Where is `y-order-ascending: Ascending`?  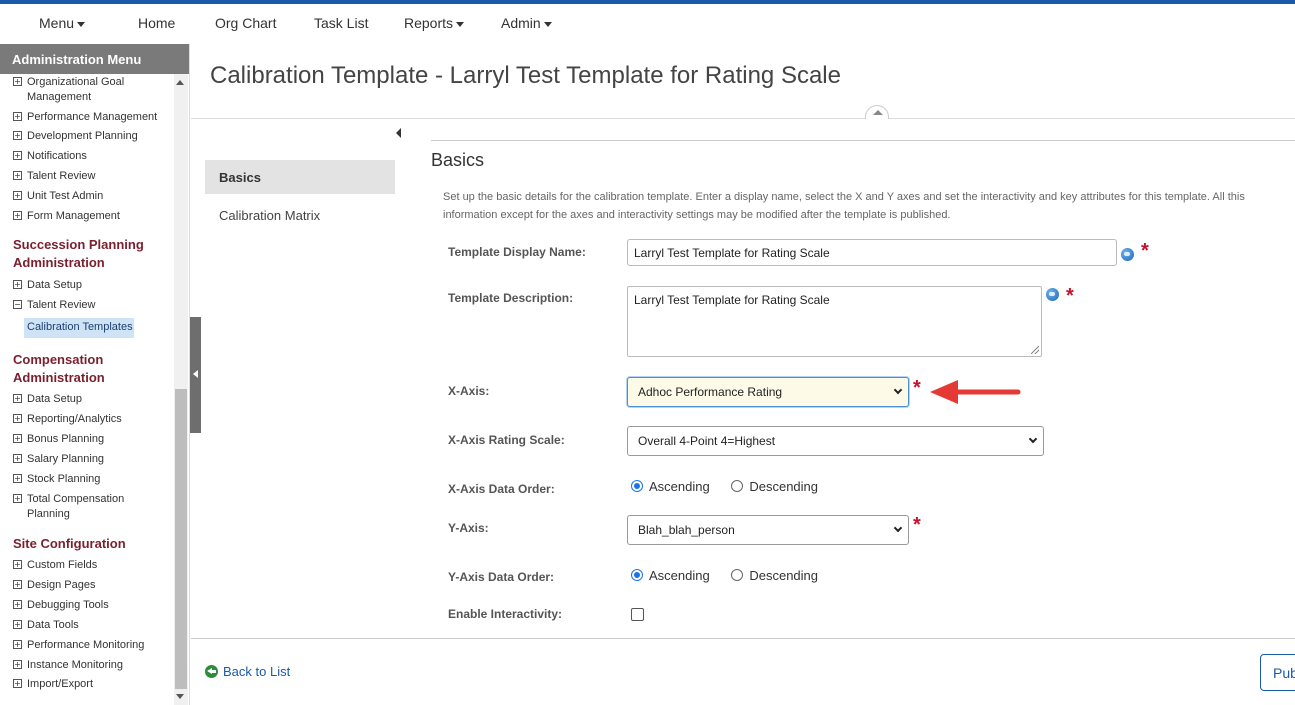 y-order-ascending: Ascending is located at coordinates (670, 575).